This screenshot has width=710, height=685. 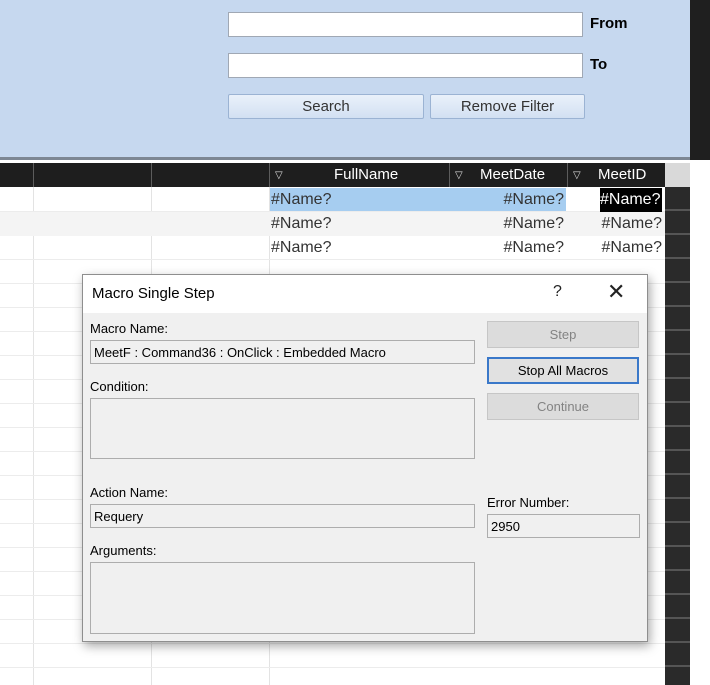 What do you see at coordinates (677, 175) in the screenshot?
I see `header-extra-column` at bounding box center [677, 175].